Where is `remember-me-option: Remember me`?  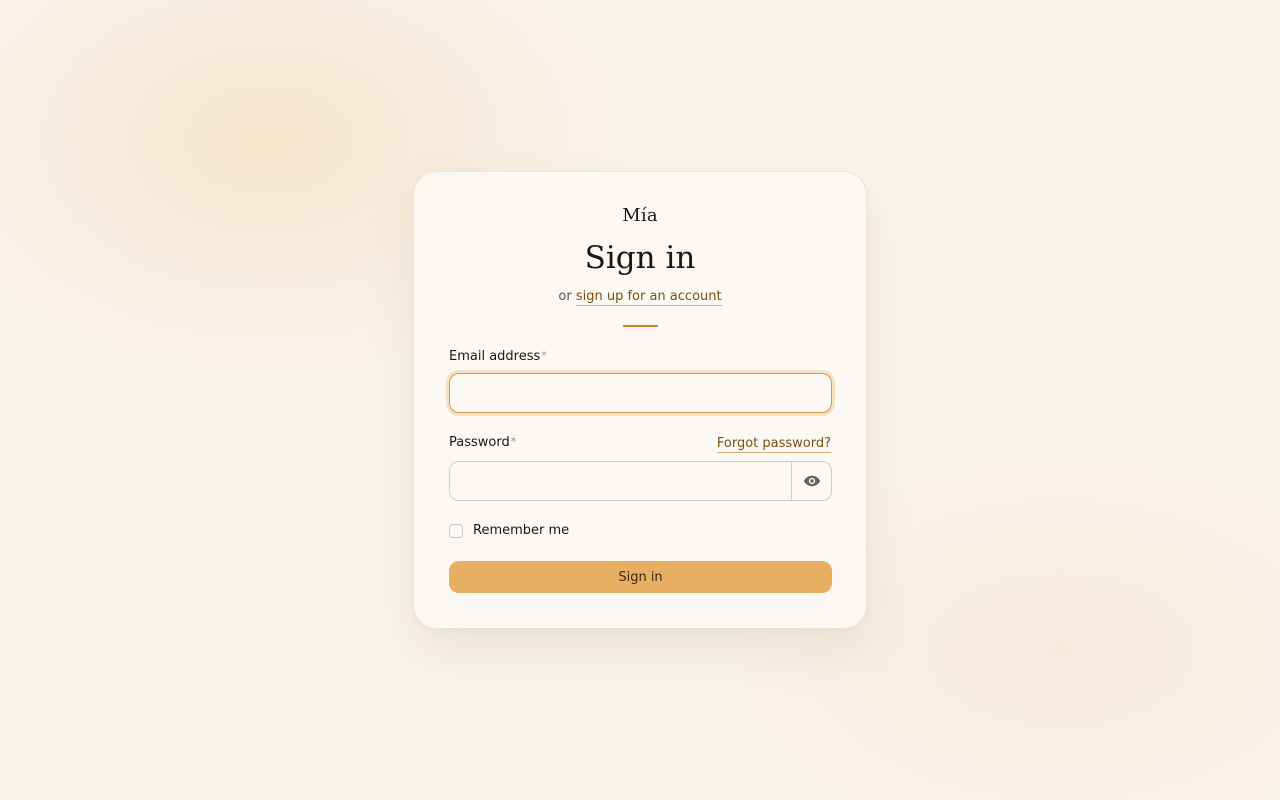
remember-me-option: Remember me is located at coordinates (509, 530).